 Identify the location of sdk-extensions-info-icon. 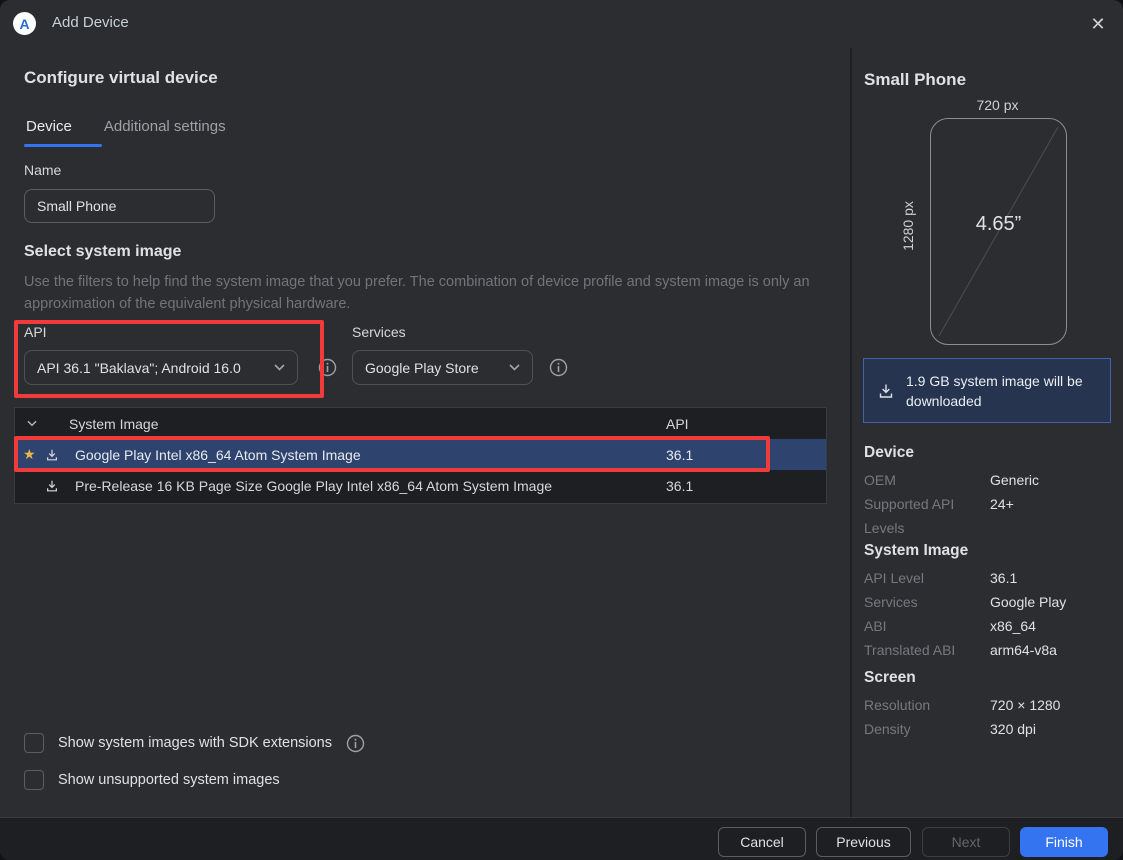
(355, 743).